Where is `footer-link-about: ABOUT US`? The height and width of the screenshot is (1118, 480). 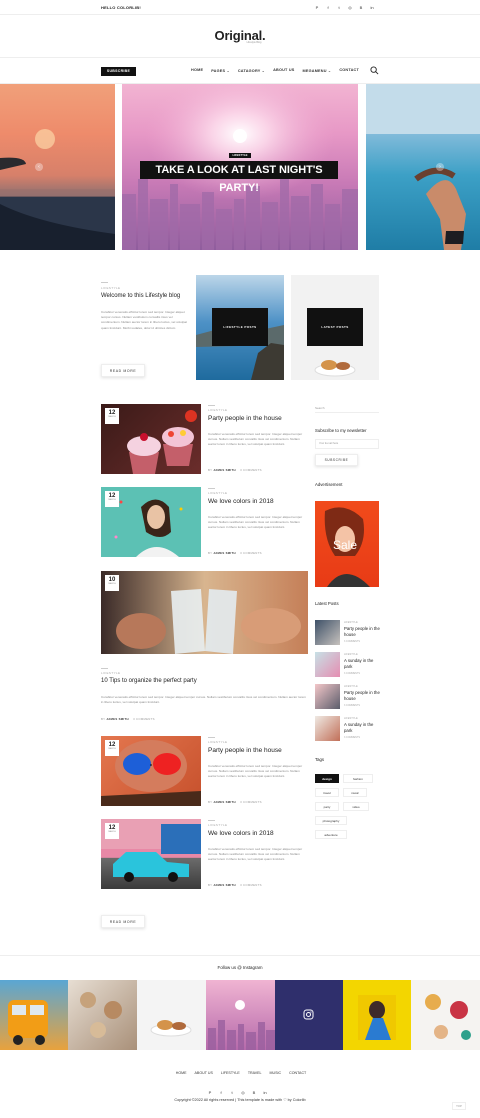 footer-link-about: ABOUT US is located at coordinates (204, 1073).